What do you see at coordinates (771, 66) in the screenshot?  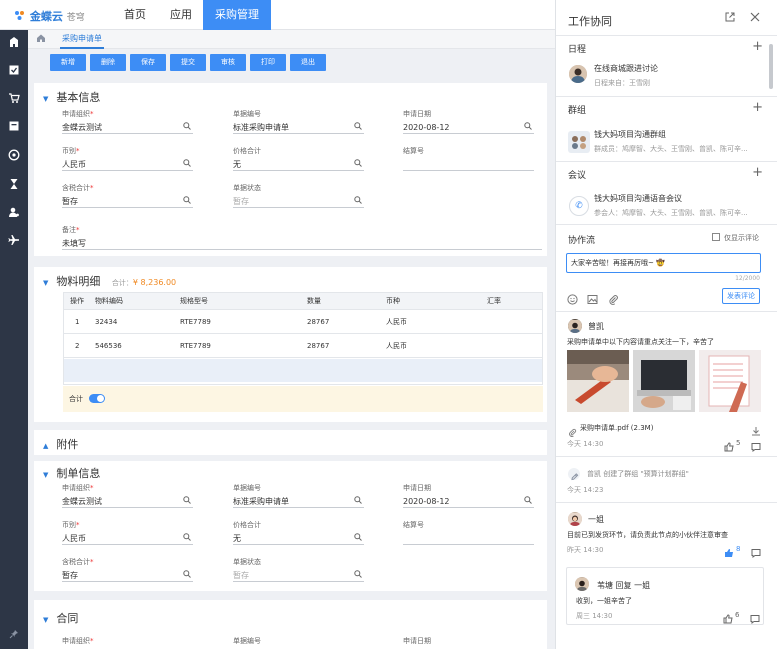 I see `scrollbar` at bounding box center [771, 66].